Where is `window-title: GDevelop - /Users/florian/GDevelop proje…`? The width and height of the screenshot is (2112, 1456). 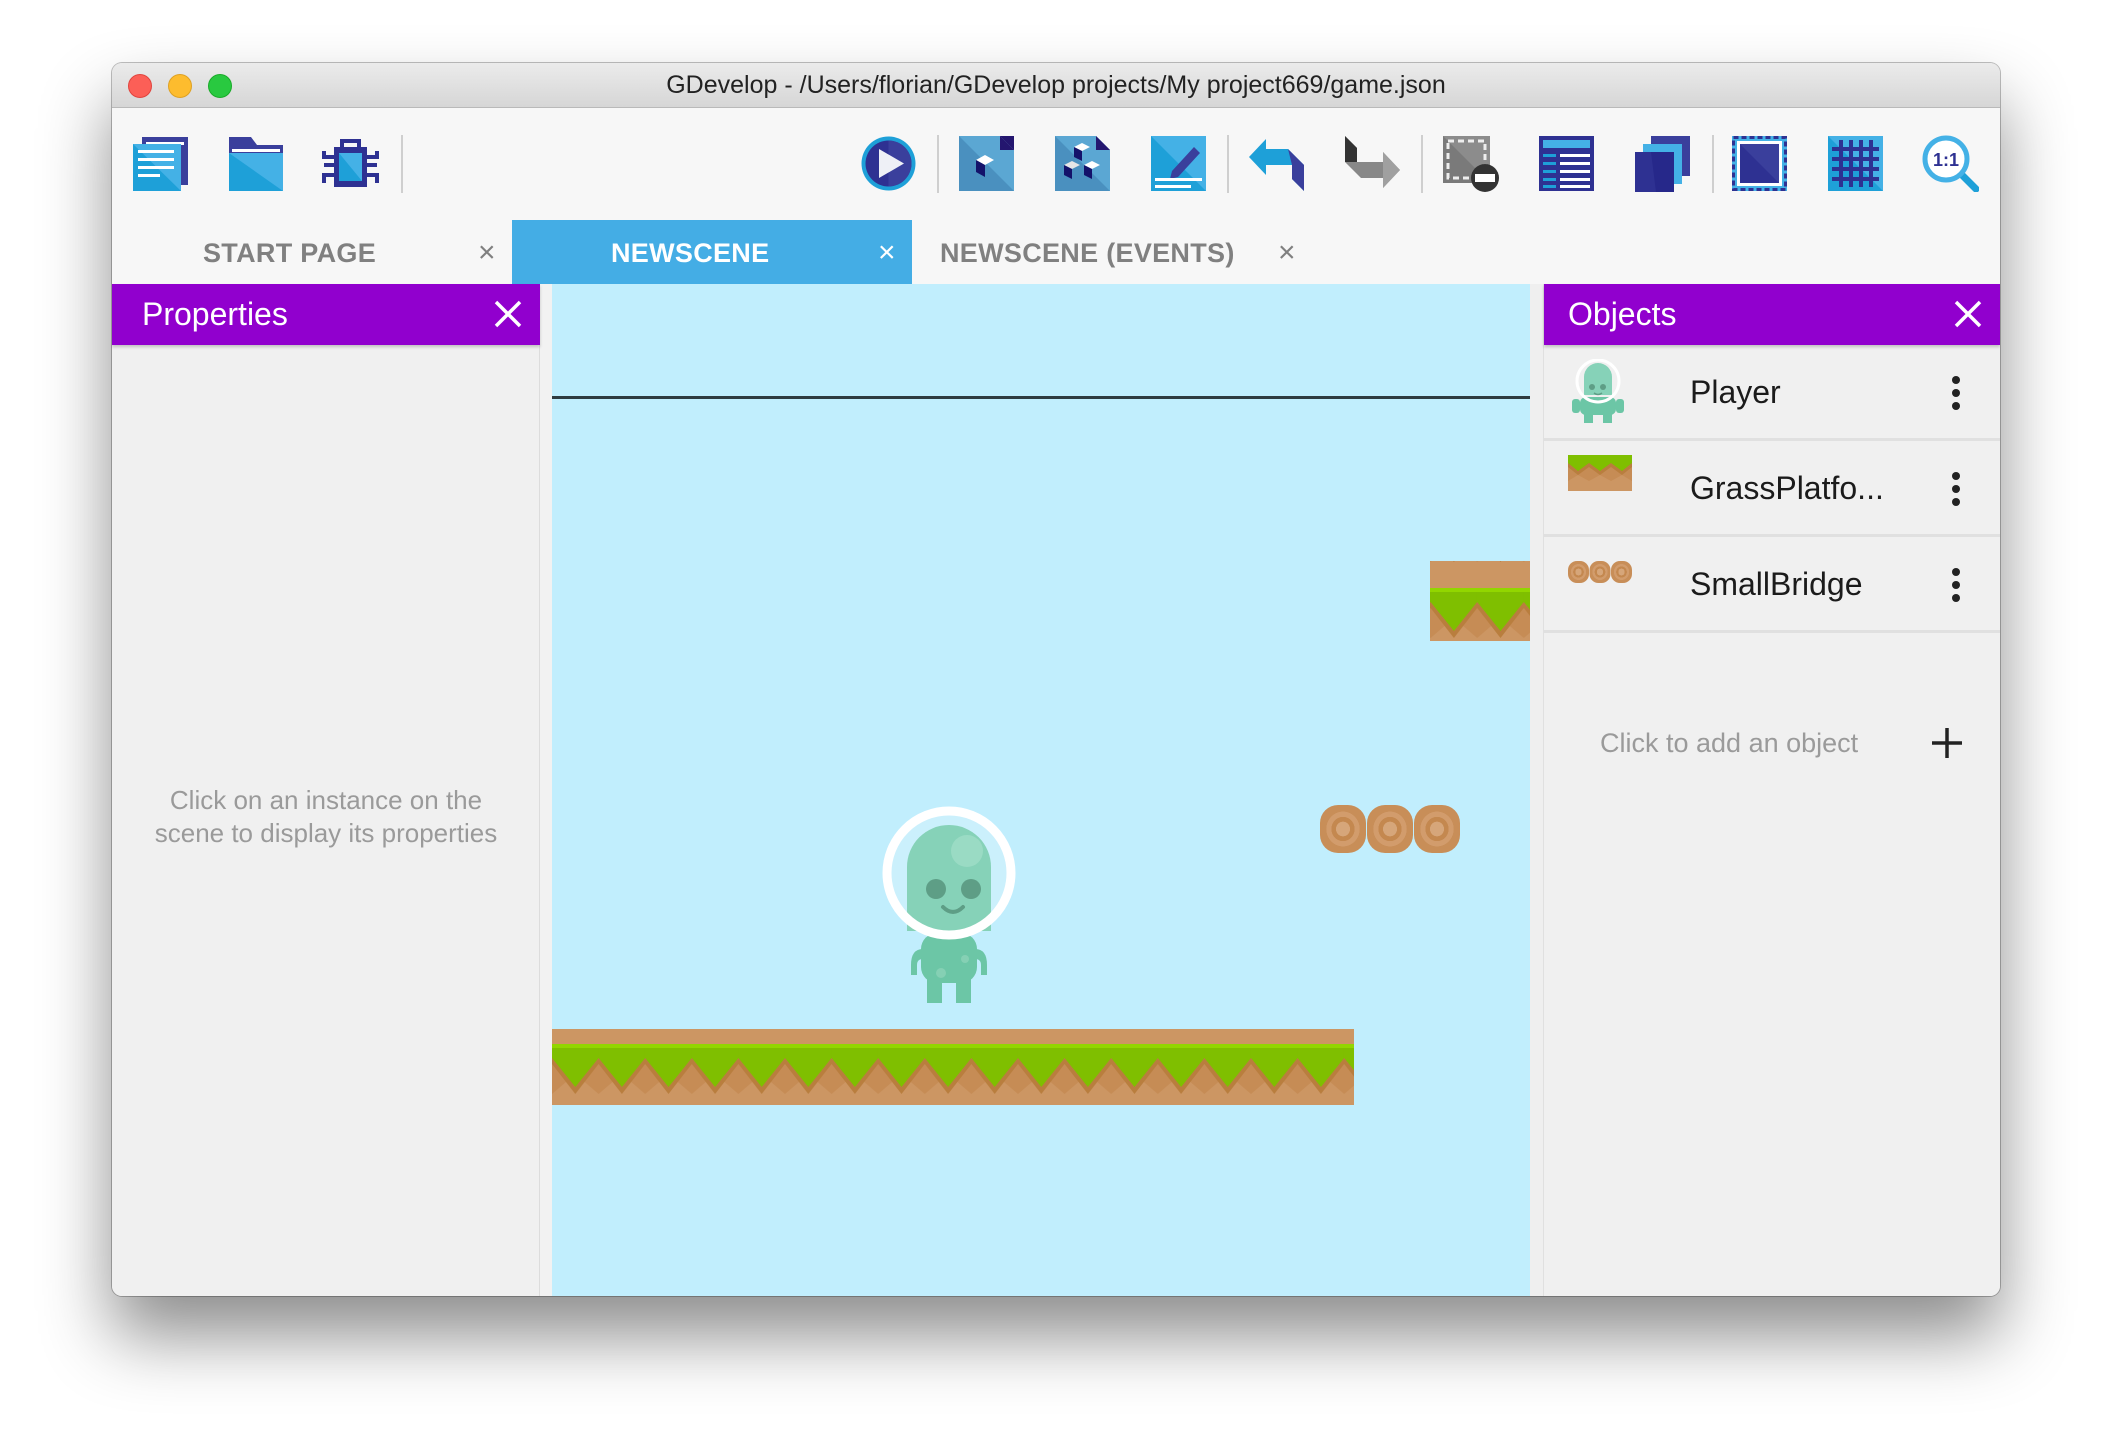 window-title: GDevelop - /Users/florian/GDevelop proje… is located at coordinates (1056, 85).